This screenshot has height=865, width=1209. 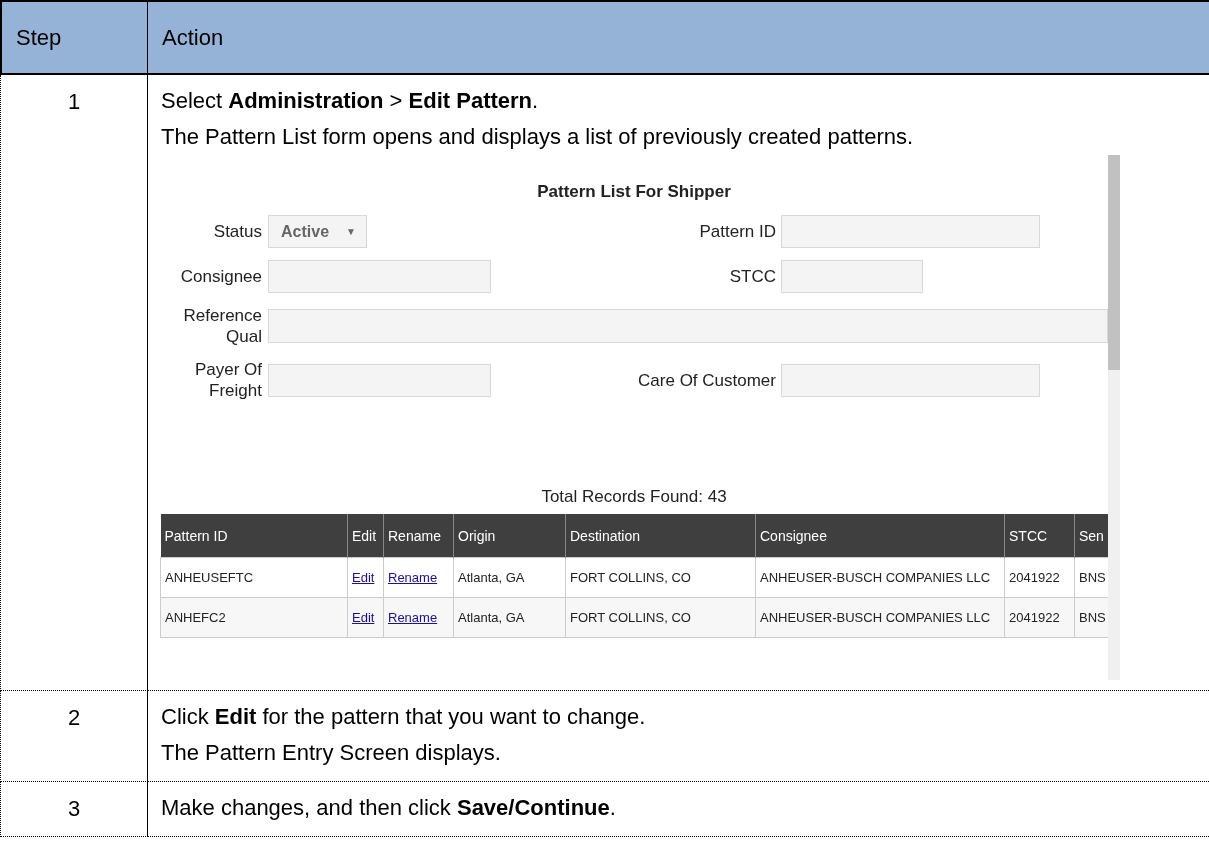 What do you see at coordinates (254, 536) in the screenshot?
I see `column-header: Pattern ID` at bounding box center [254, 536].